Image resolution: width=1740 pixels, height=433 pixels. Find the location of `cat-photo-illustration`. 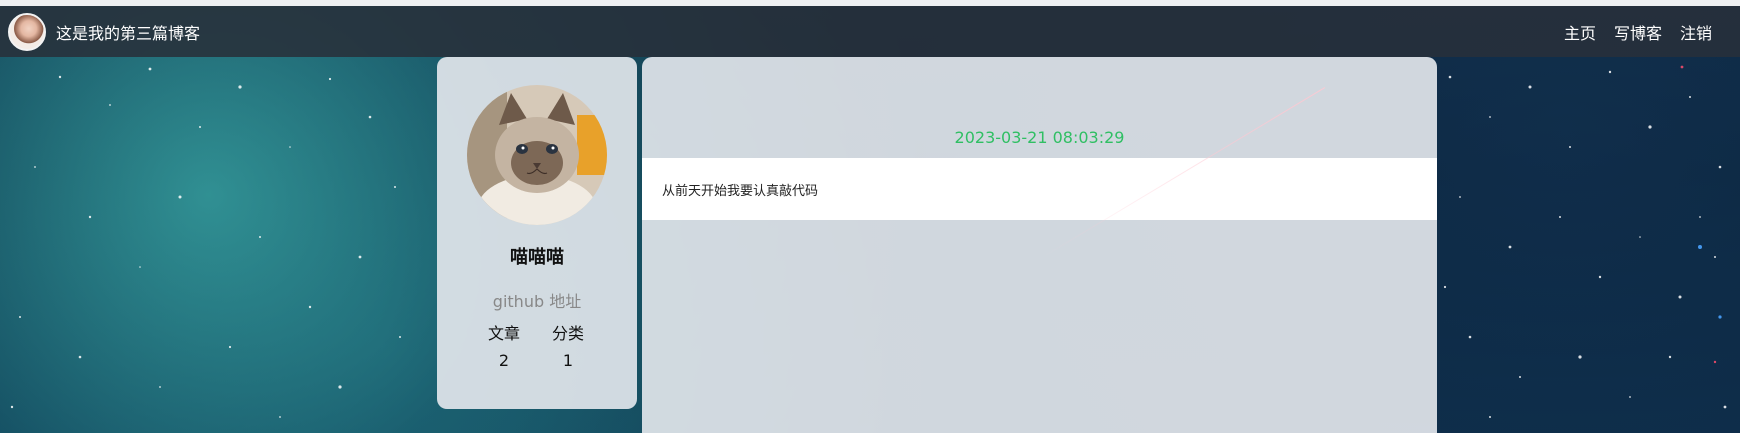

cat-photo-illustration is located at coordinates (537, 155).